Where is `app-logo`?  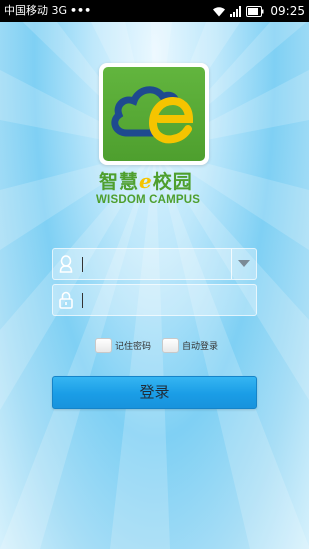 app-logo is located at coordinates (154, 114).